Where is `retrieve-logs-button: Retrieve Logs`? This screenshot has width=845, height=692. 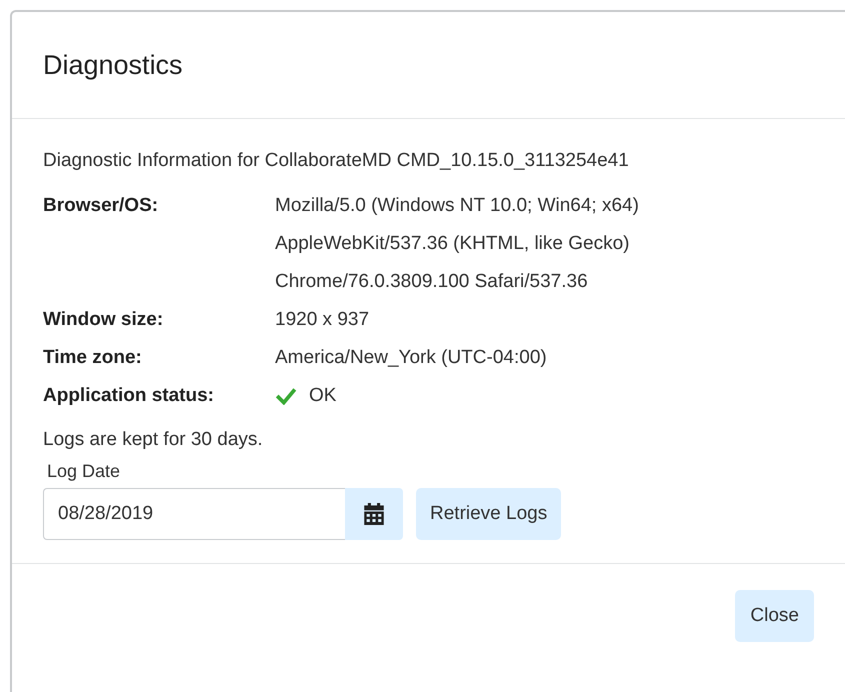
retrieve-logs-button: Retrieve Logs is located at coordinates (489, 514).